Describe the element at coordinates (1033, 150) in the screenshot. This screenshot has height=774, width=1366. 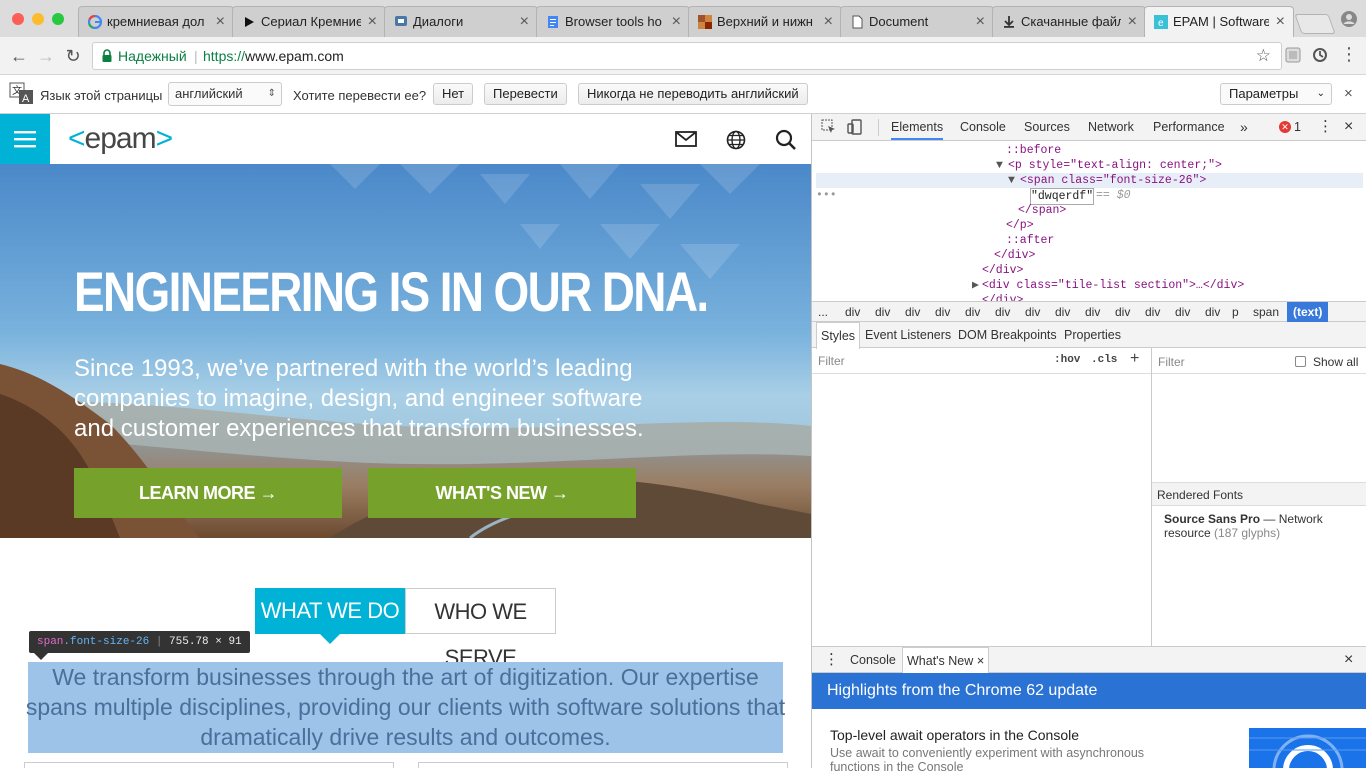
I see `dom-node: ::before` at that location.